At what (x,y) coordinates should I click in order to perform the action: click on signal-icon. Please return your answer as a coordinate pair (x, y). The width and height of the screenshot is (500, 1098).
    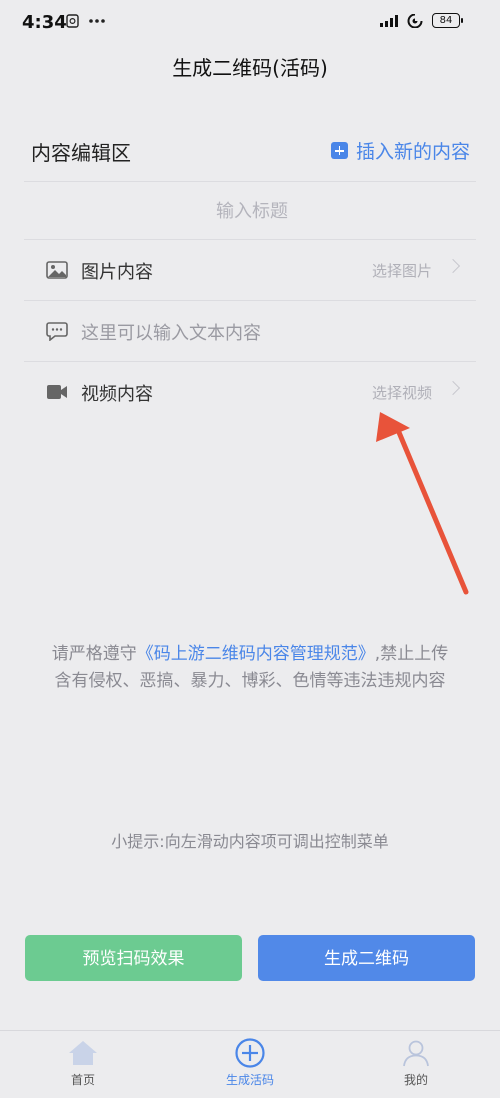
    Looking at the image, I should click on (389, 20).